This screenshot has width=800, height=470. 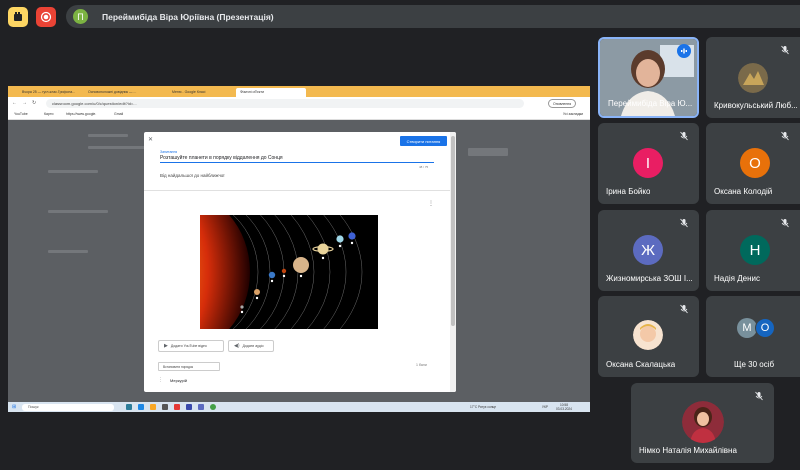 I want to click on bookmark: https://www.google., so click(x=81, y=114).